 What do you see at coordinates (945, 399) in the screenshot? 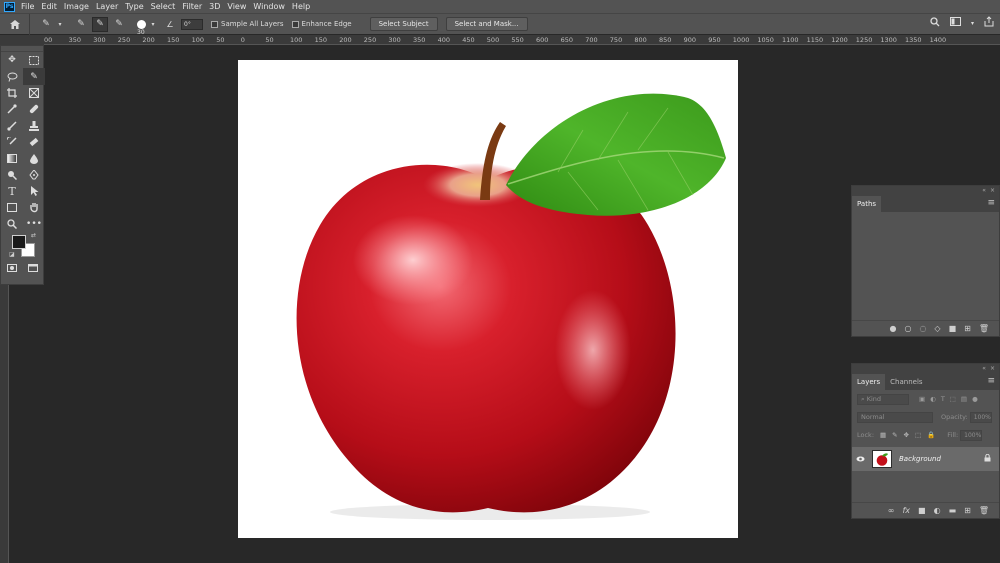
I see `filter-type-icons: ▣◐T⬚▤` at bounding box center [945, 399].